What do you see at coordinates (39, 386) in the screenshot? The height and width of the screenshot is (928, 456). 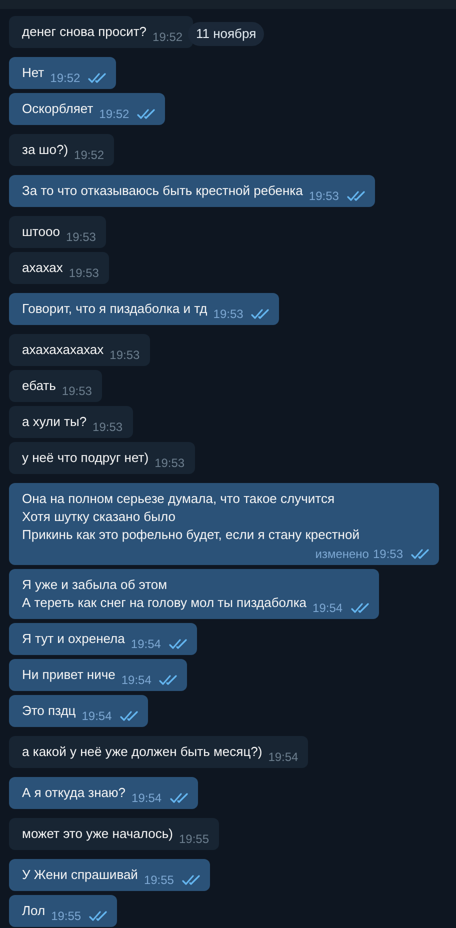 I see `message-text: ебать` at bounding box center [39, 386].